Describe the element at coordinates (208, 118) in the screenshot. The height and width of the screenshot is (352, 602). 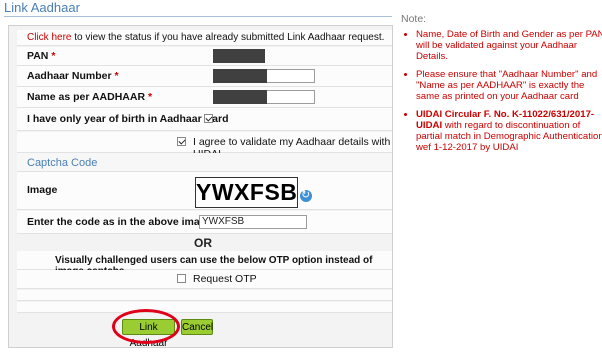
I see `yob-checkbox` at that location.